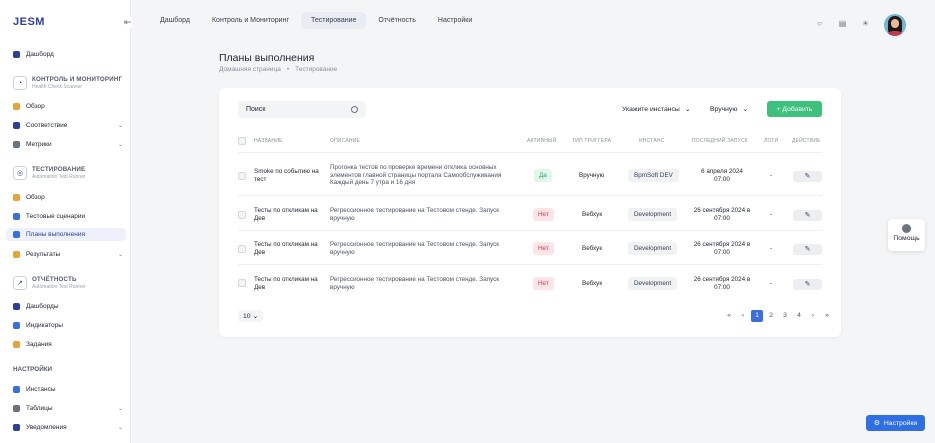  I want to click on dashboard-icon, so click(16, 54).